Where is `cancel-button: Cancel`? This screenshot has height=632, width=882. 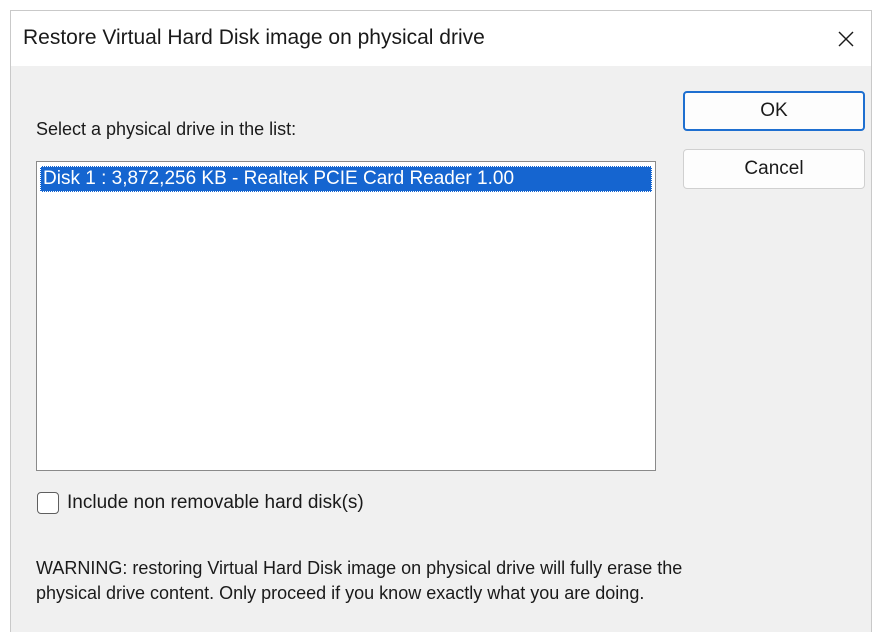 cancel-button: Cancel is located at coordinates (774, 169).